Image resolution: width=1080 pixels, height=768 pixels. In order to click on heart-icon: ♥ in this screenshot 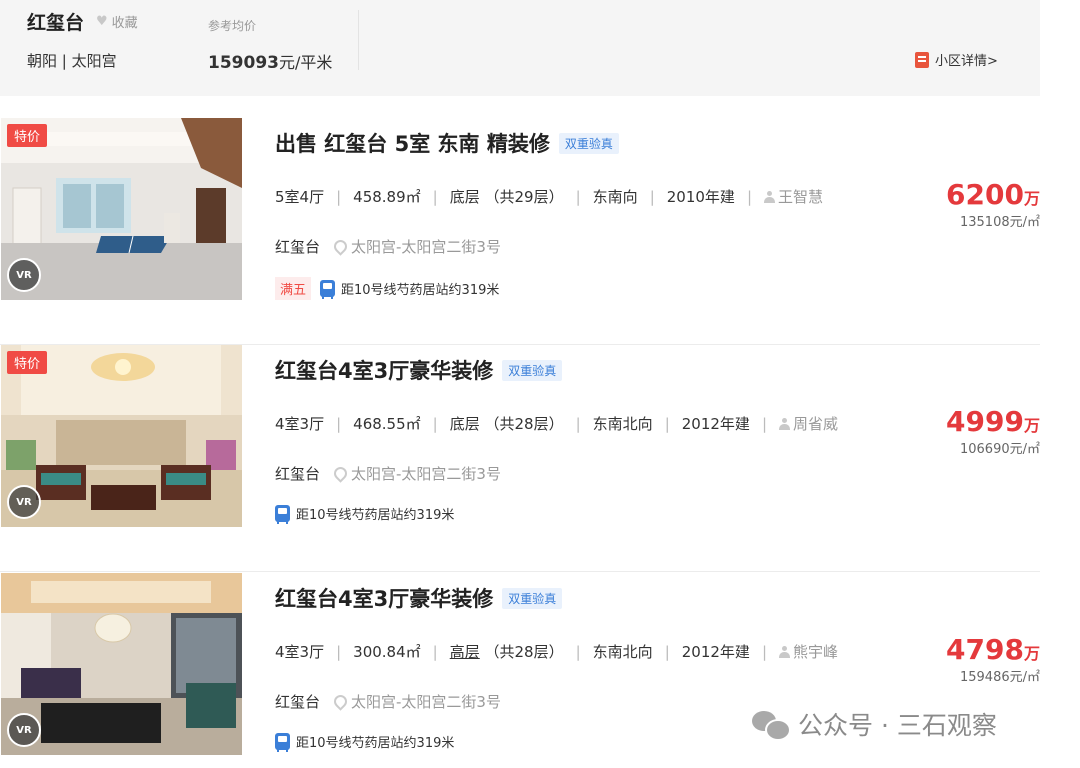, I will do `click(102, 21)`.